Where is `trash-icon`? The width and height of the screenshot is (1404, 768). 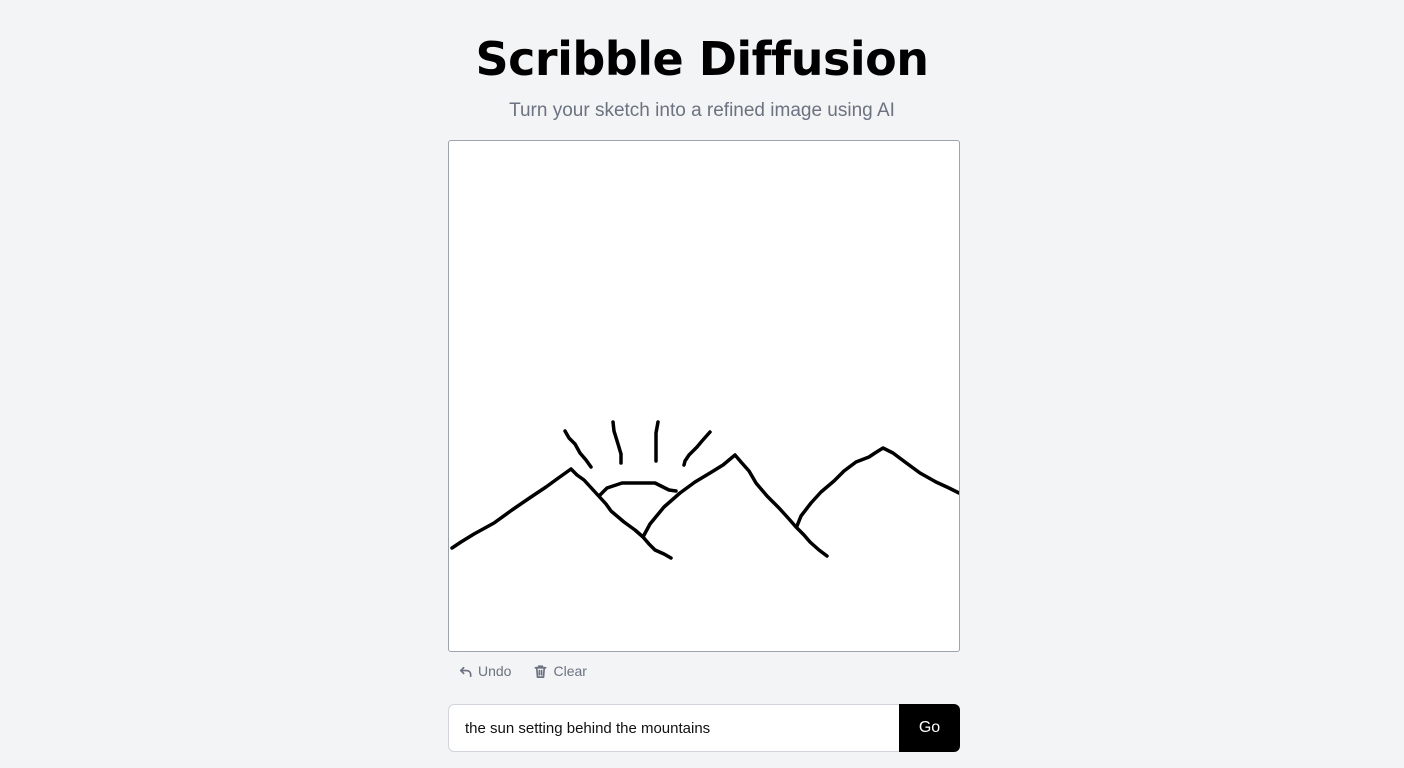
trash-icon is located at coordinates (540, 671).